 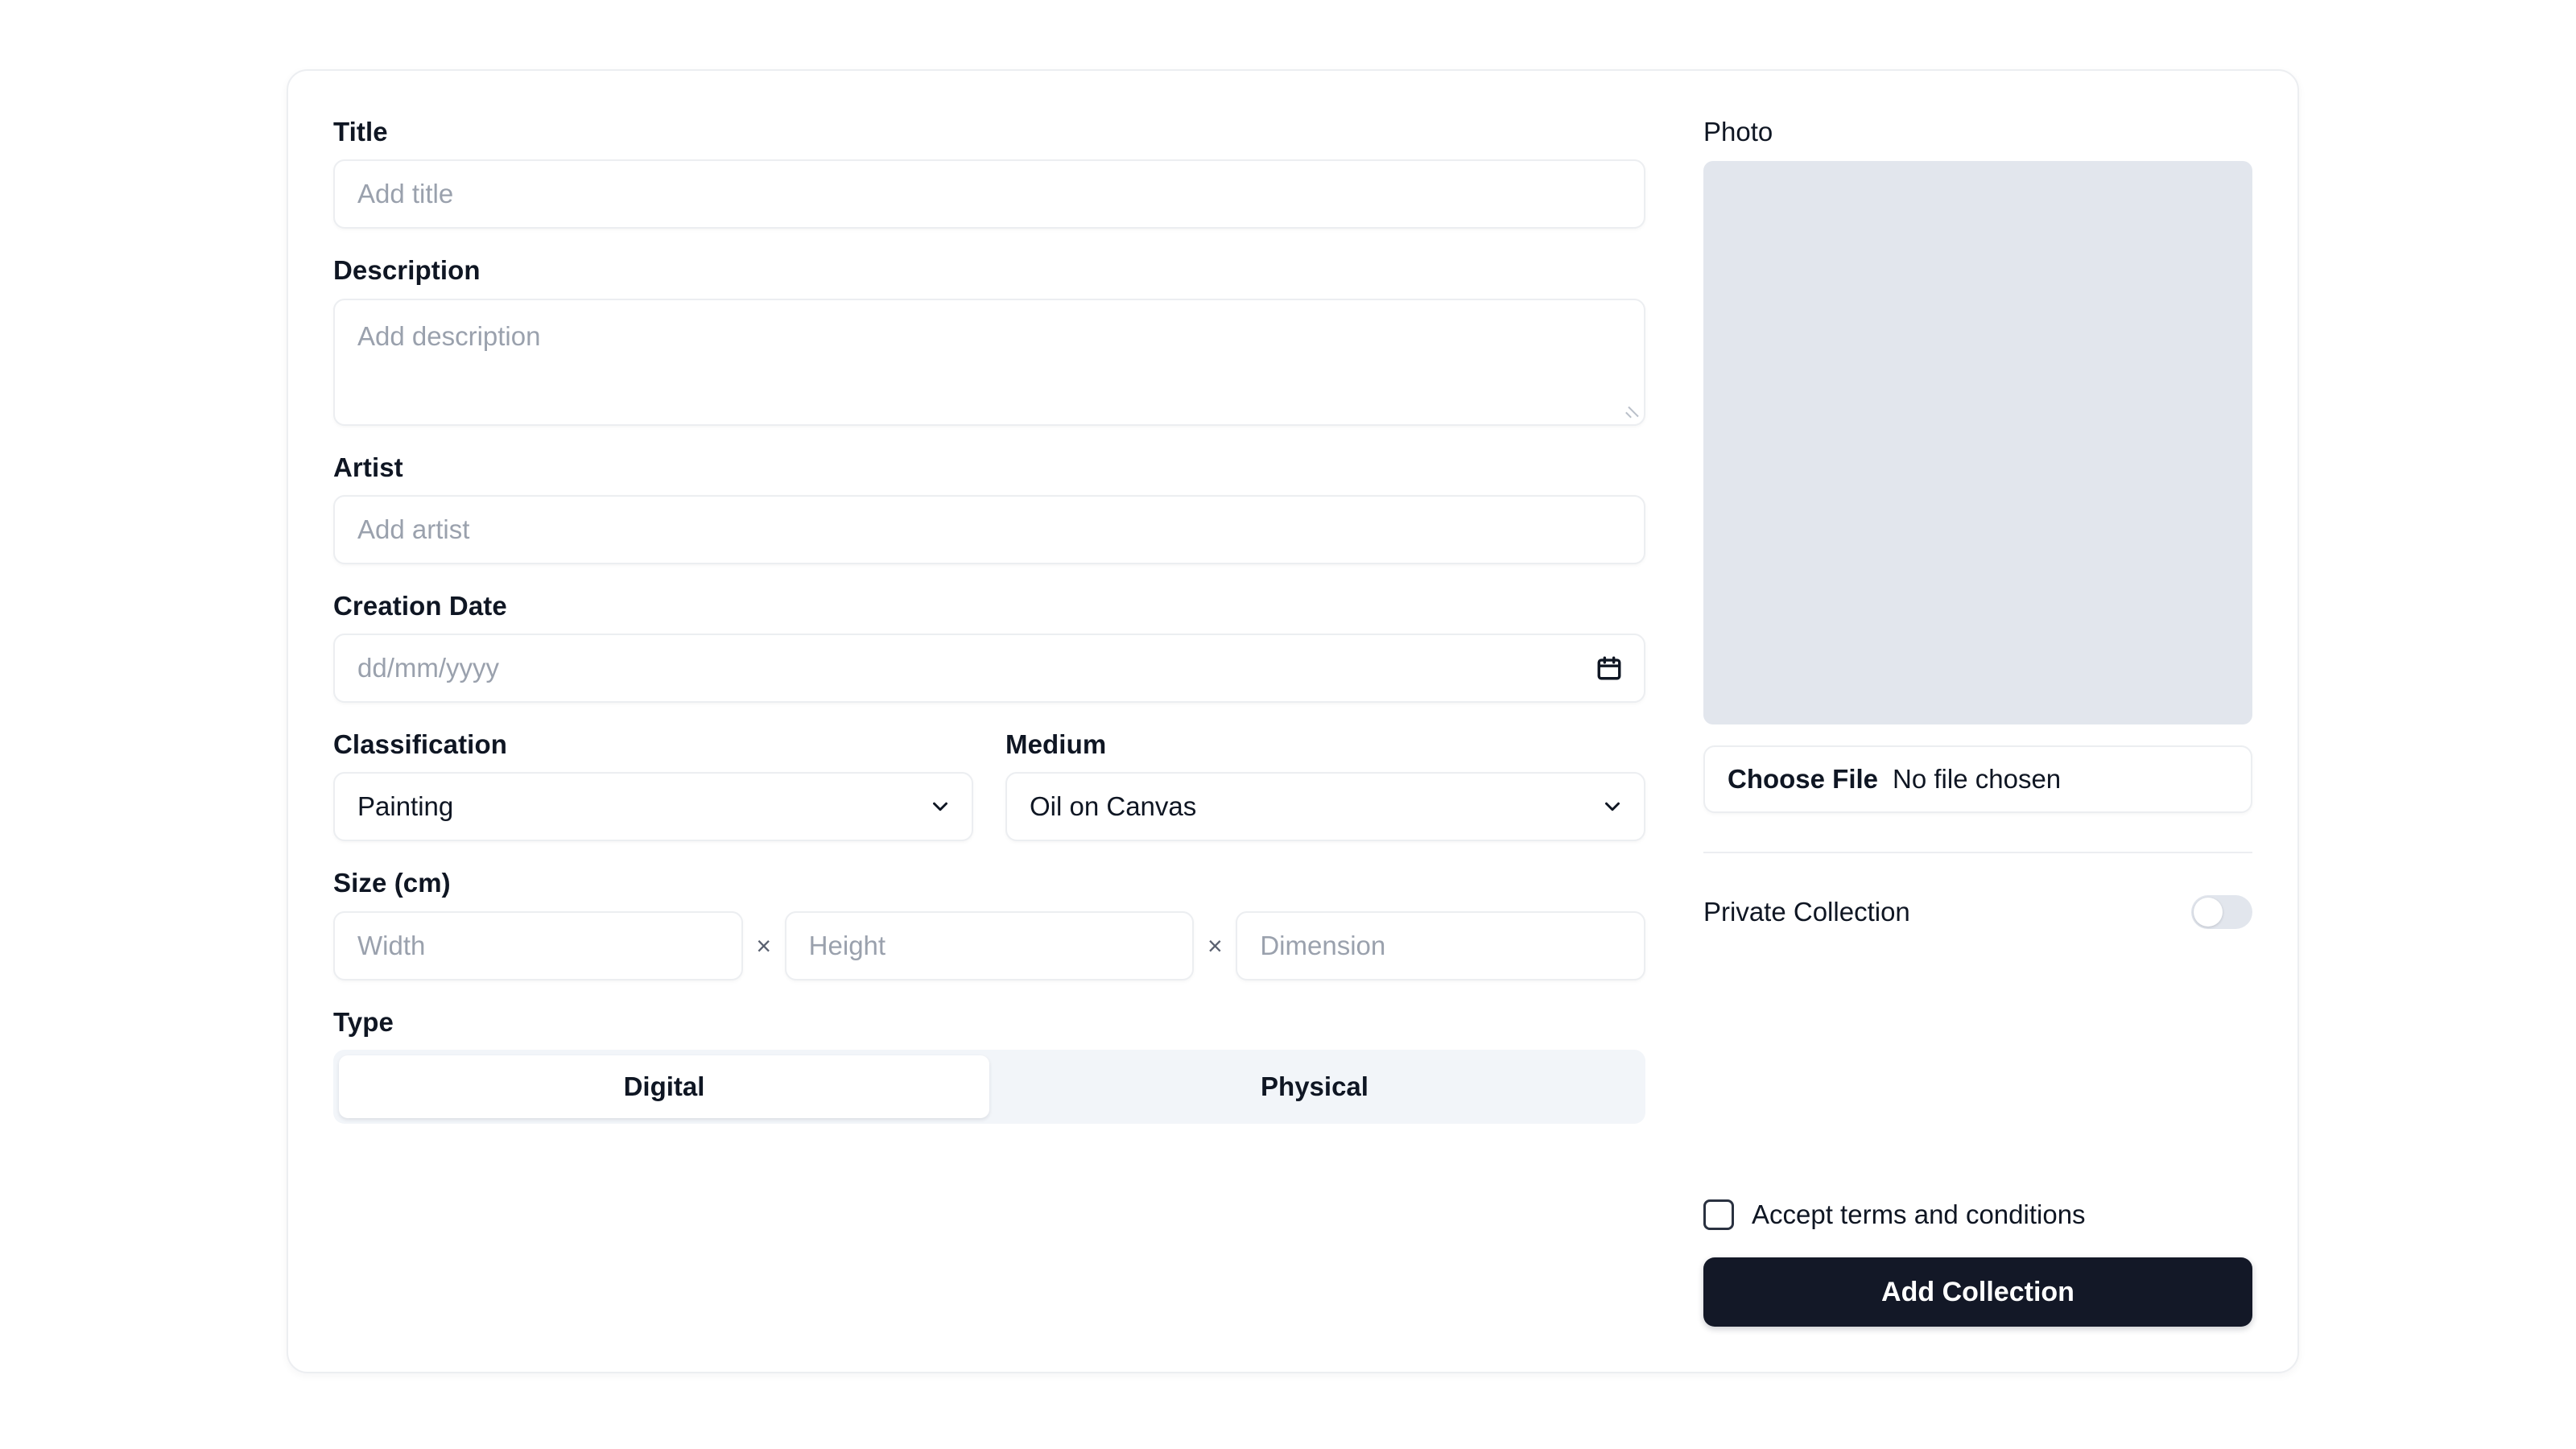 I want to click on field-medium: Medium Oil on Canvas, so click(x=1325, y=785).